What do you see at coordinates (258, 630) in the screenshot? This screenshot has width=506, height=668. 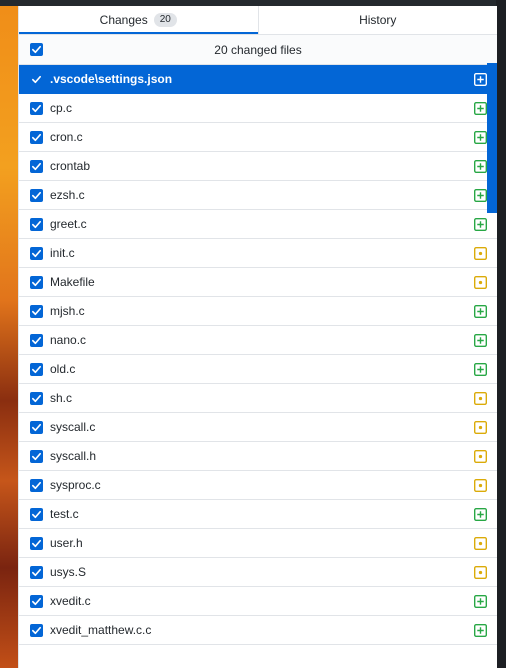 I see `file-row: xvedit_matthew.c.c` at bounding box center [258, 630].